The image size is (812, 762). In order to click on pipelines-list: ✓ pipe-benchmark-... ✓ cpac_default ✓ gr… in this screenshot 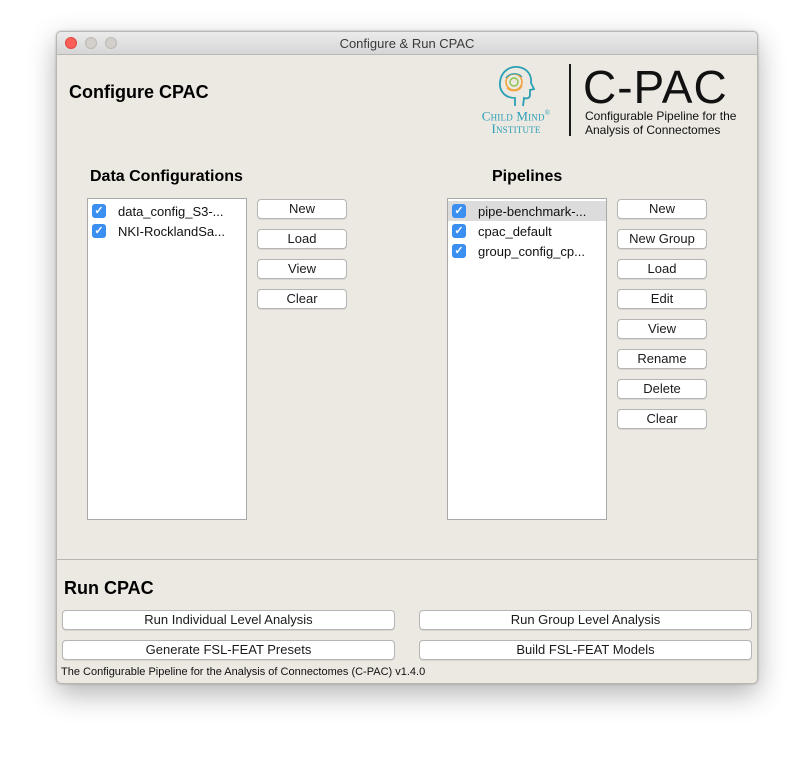, I will do `click(527, 359)`.